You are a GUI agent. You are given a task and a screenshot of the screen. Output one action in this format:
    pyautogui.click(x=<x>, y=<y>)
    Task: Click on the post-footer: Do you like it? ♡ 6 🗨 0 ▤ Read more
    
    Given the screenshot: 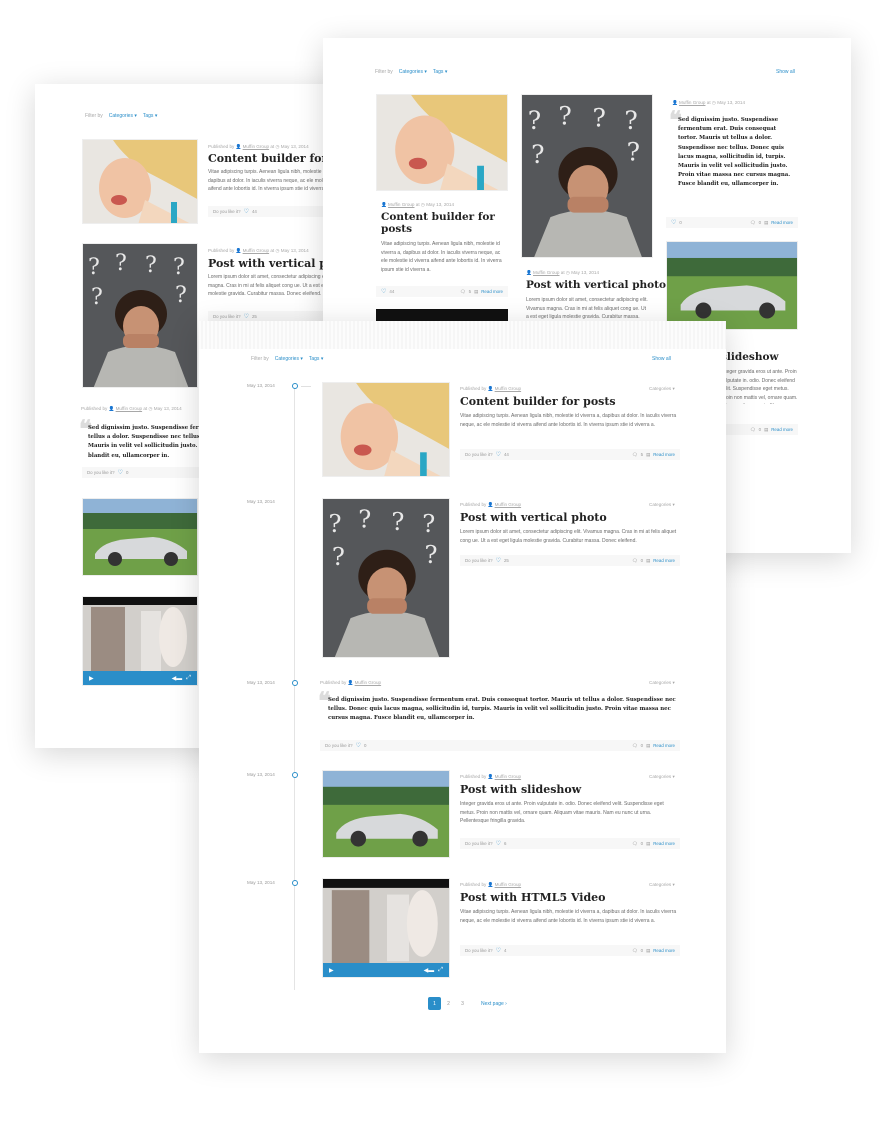 What is the action you would take?
    pyautogui.click(x=570, y=843)
    